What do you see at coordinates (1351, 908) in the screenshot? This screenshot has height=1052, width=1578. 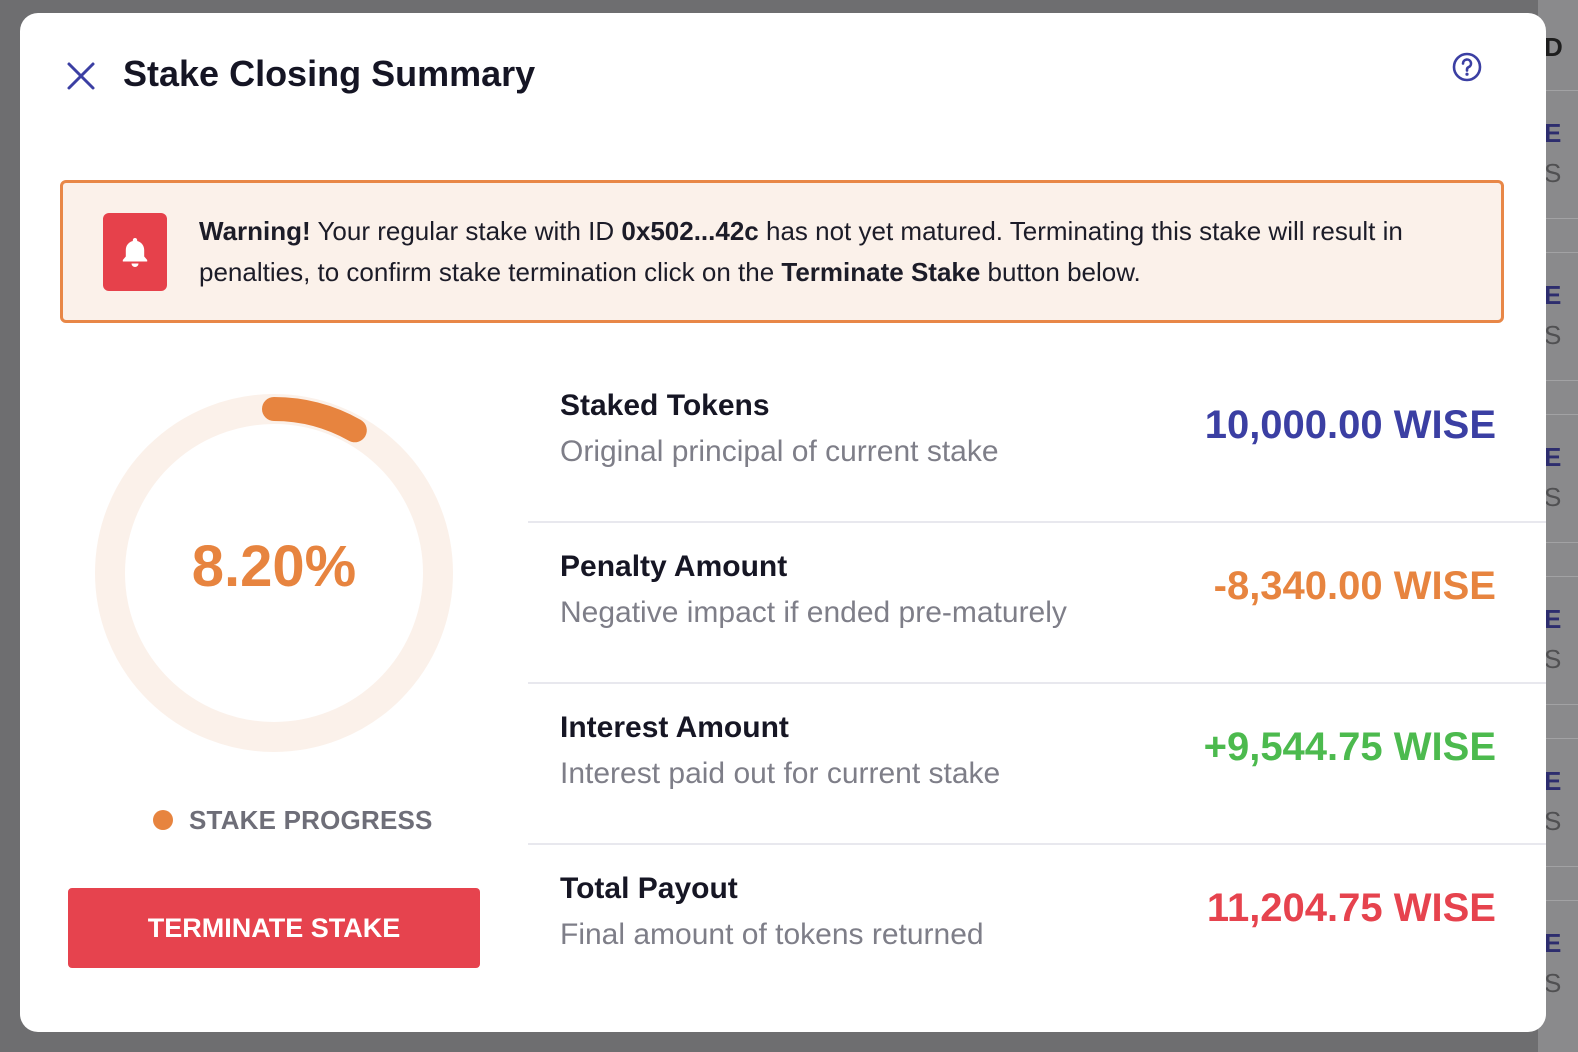 I see `row-value: 11,204.75 WISE` at bounding box center [1351, 908].